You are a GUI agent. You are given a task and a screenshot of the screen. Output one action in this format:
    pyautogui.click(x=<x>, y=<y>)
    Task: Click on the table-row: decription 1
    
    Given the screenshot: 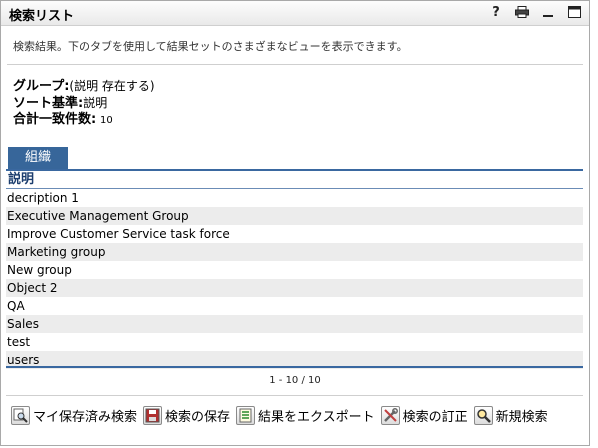 What is the action you would take?
    pyautogui.click(x=294, y=198)
    